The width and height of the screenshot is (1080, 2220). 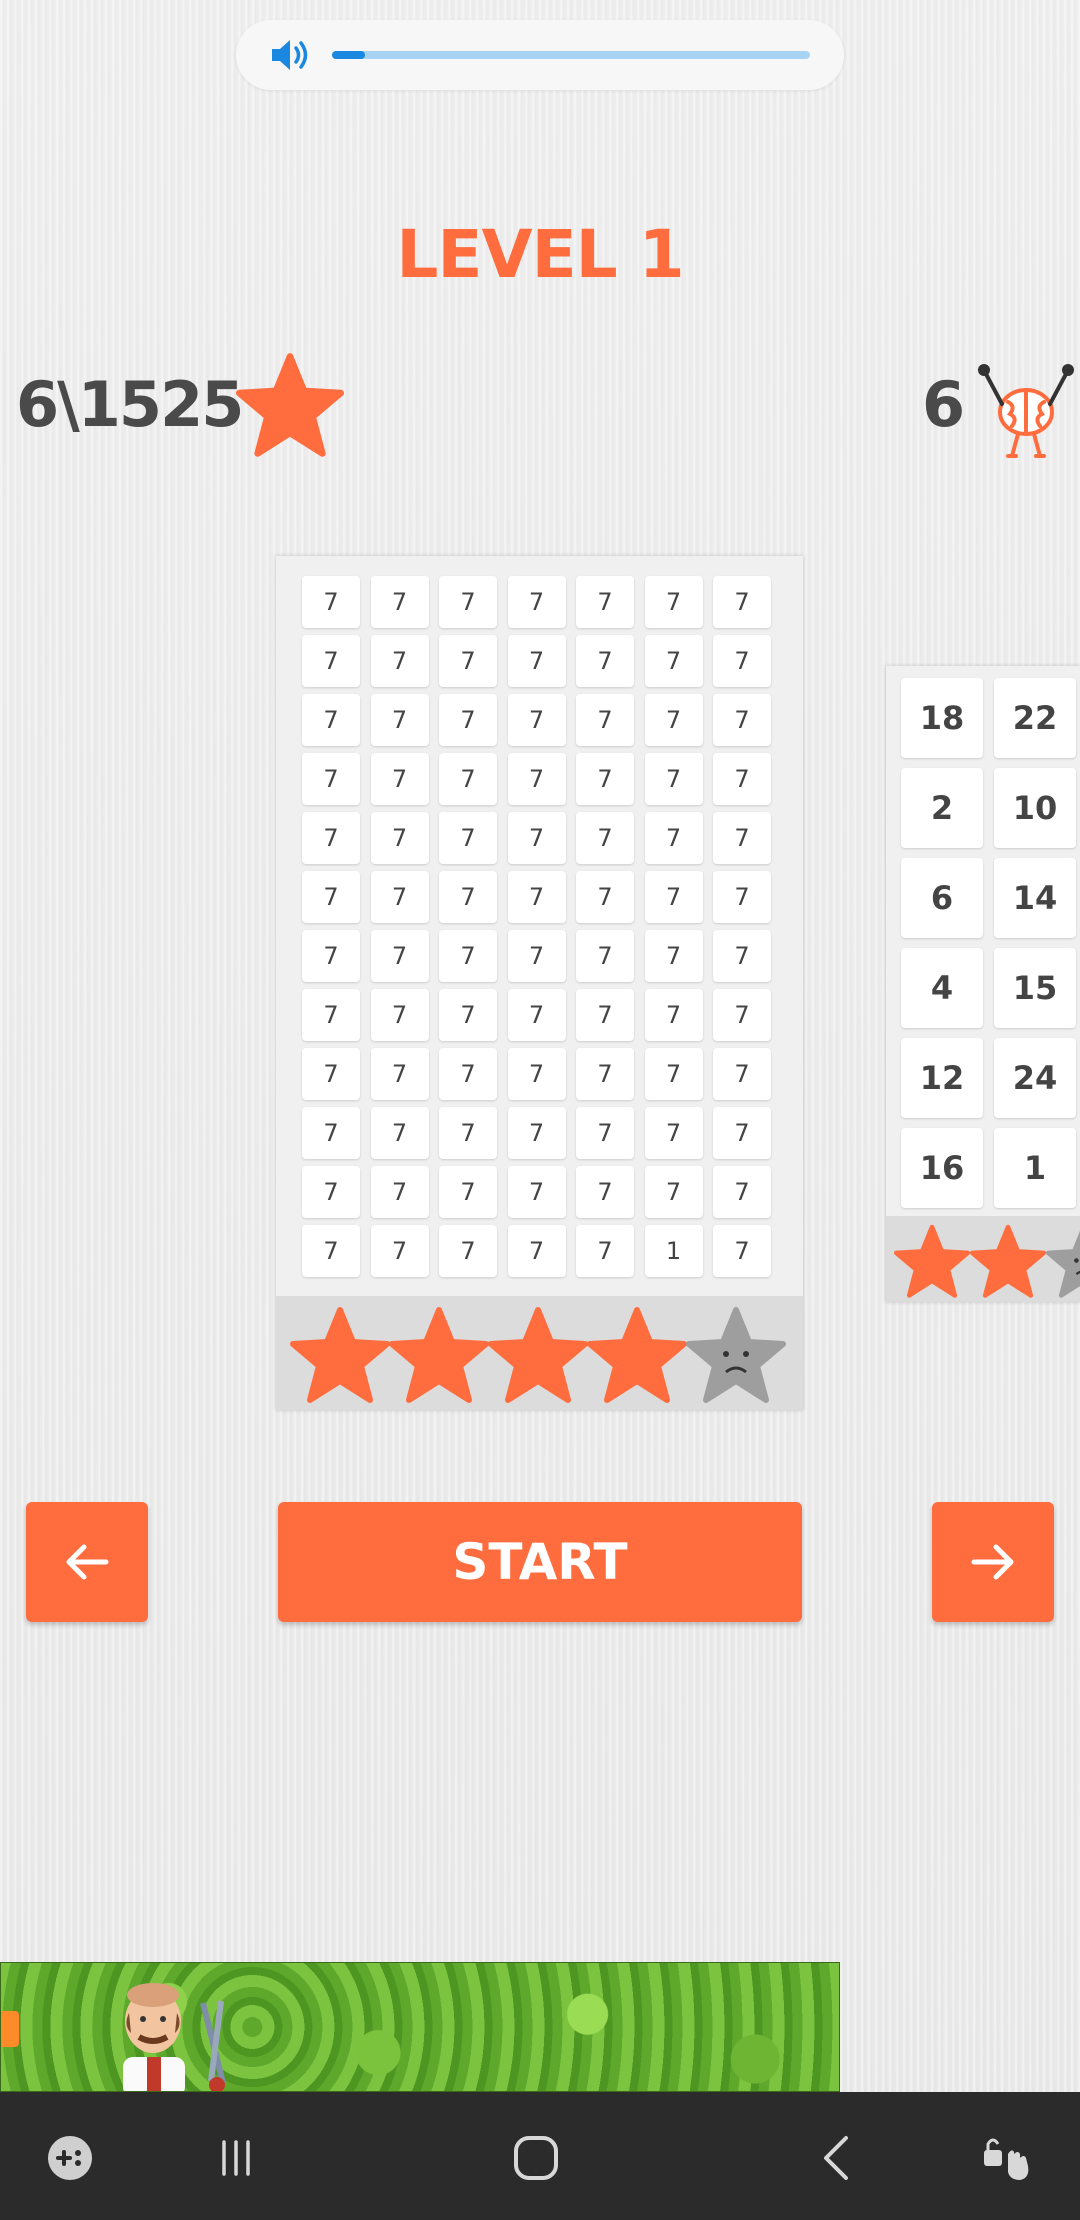 I want to click on previous-level-button, so click(x=87, y=1562).